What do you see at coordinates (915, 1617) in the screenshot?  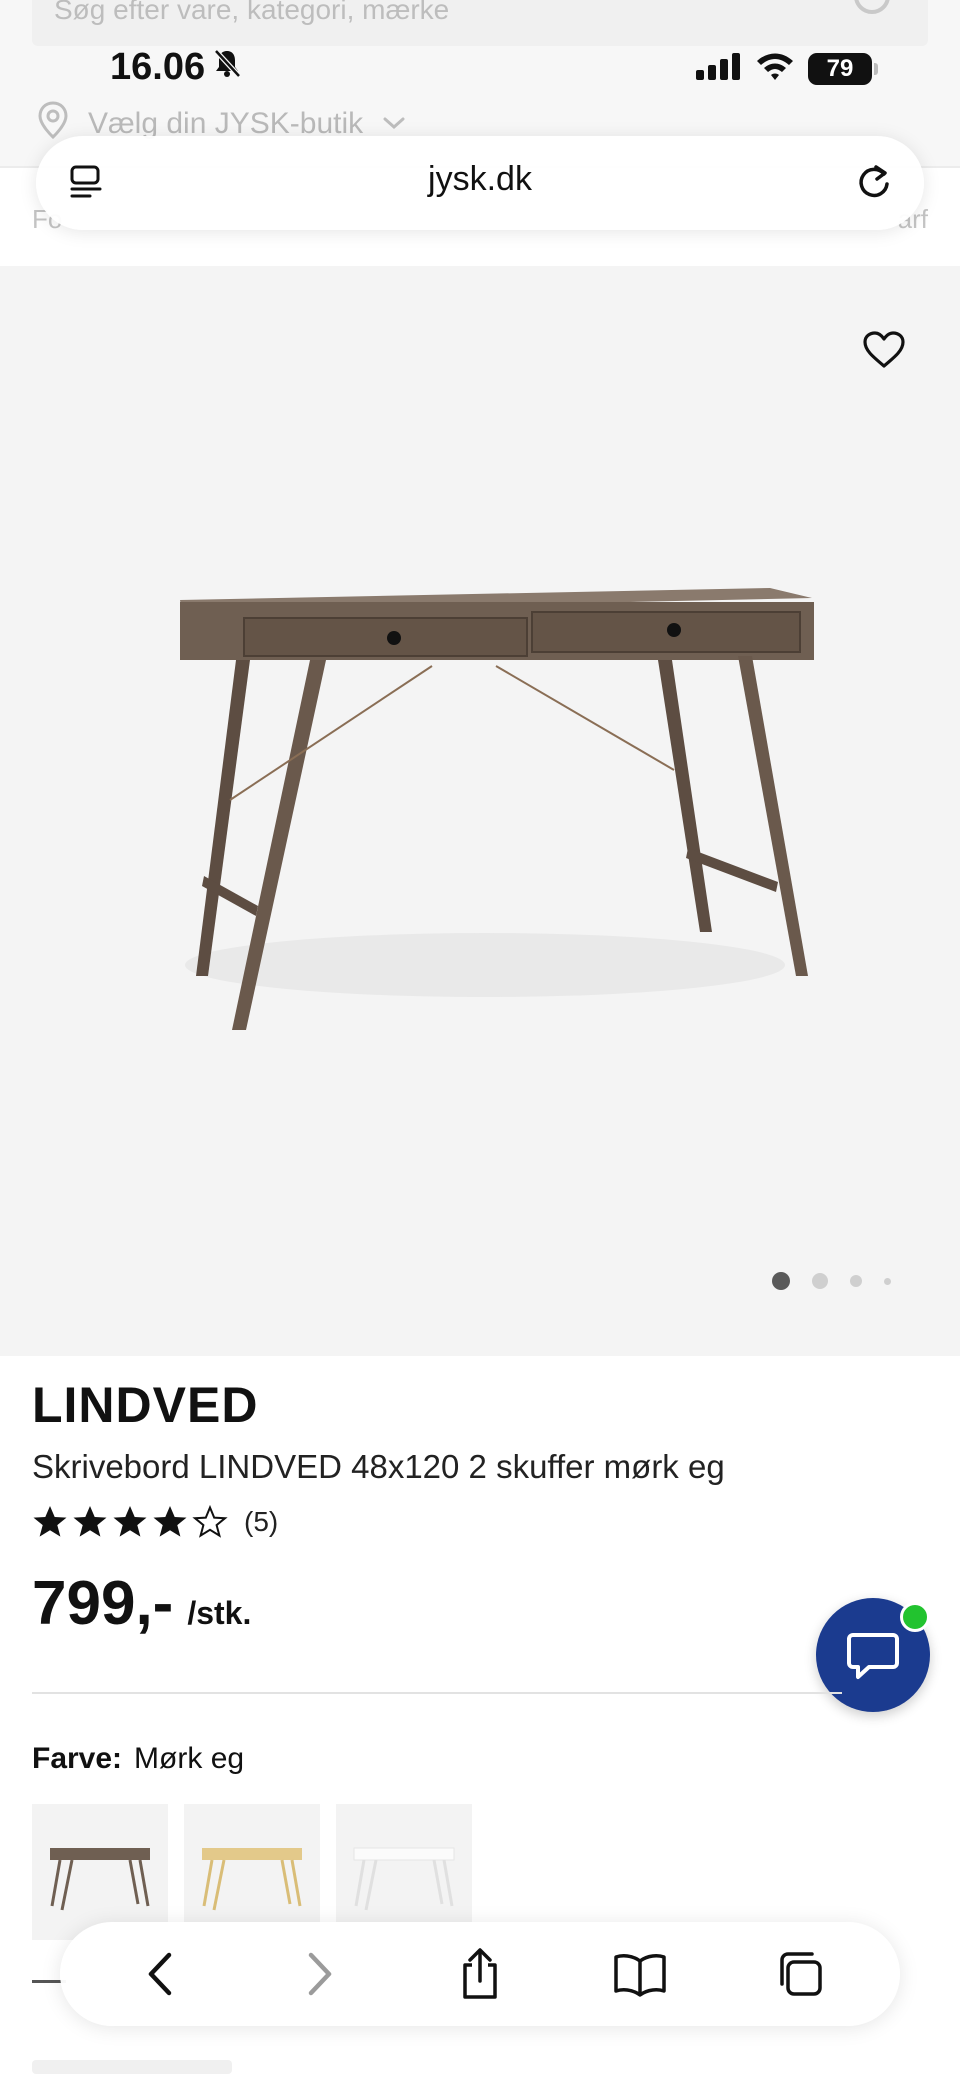 I see `chat-notification-badge` at bounding box center [915, 1617].